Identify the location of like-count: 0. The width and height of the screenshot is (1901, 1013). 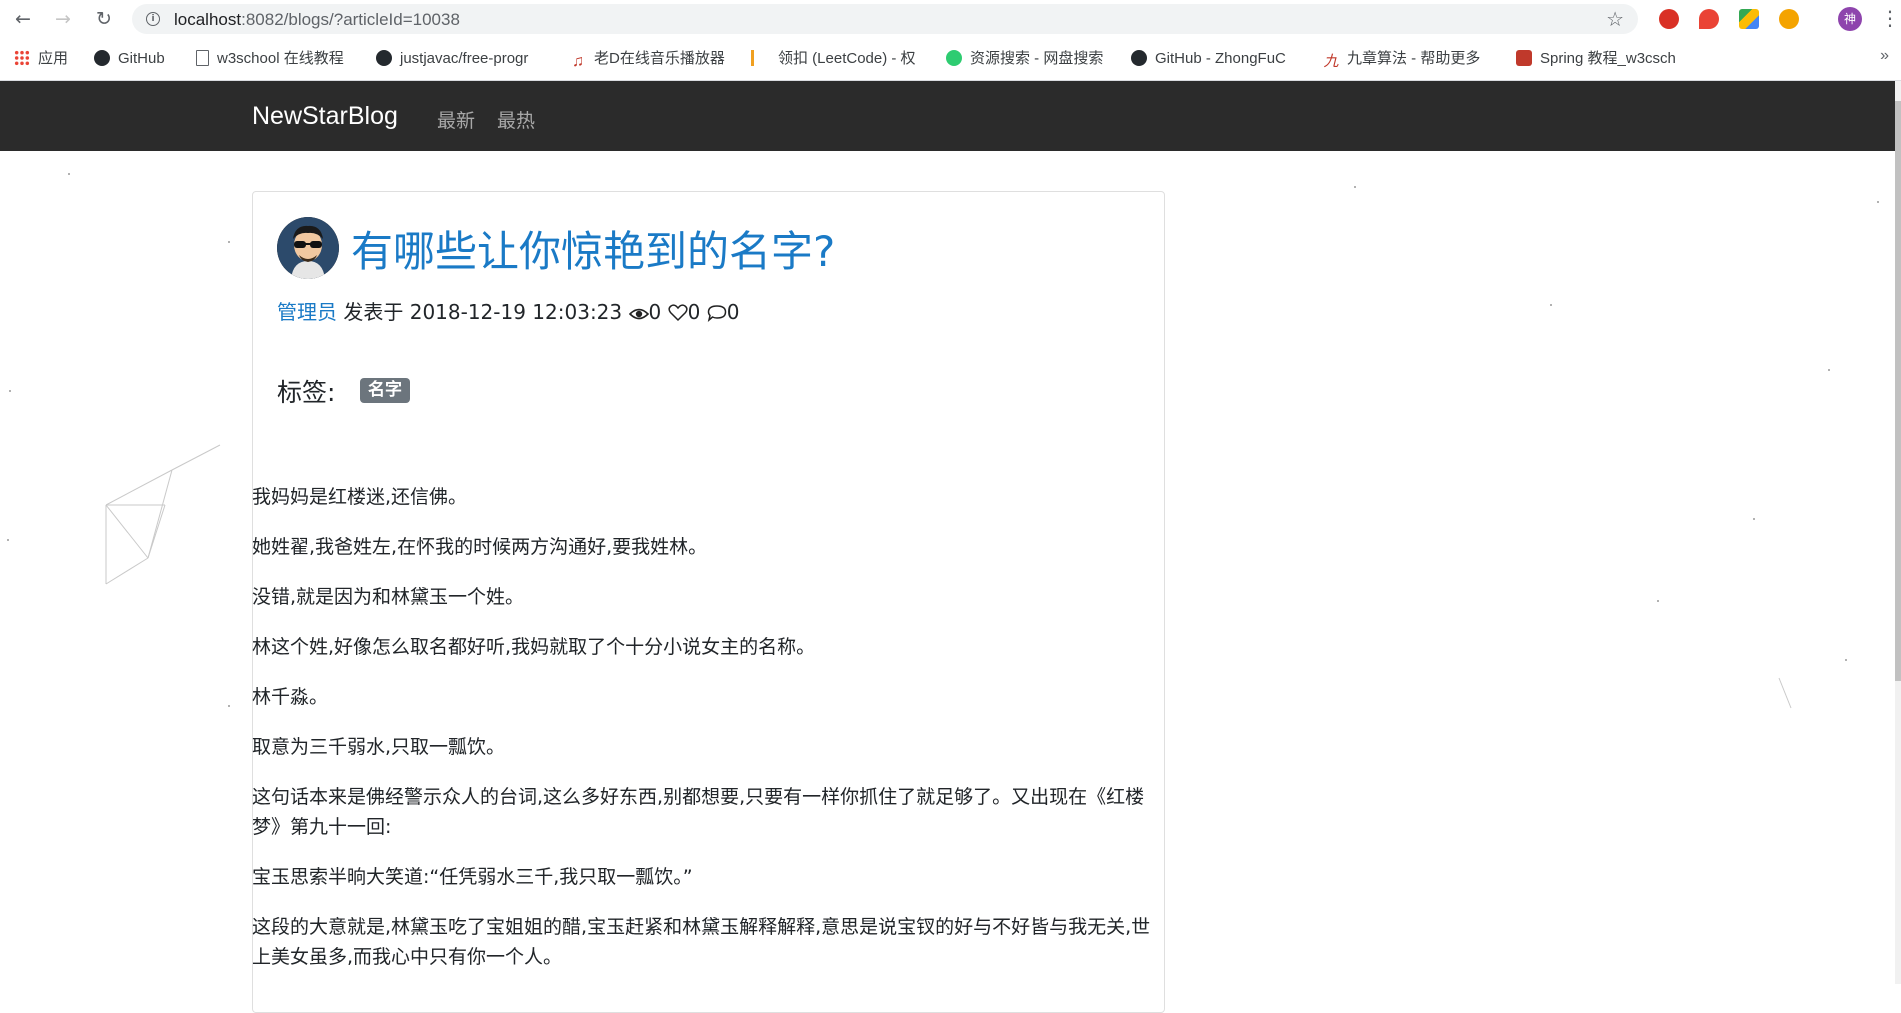
(694, 312).